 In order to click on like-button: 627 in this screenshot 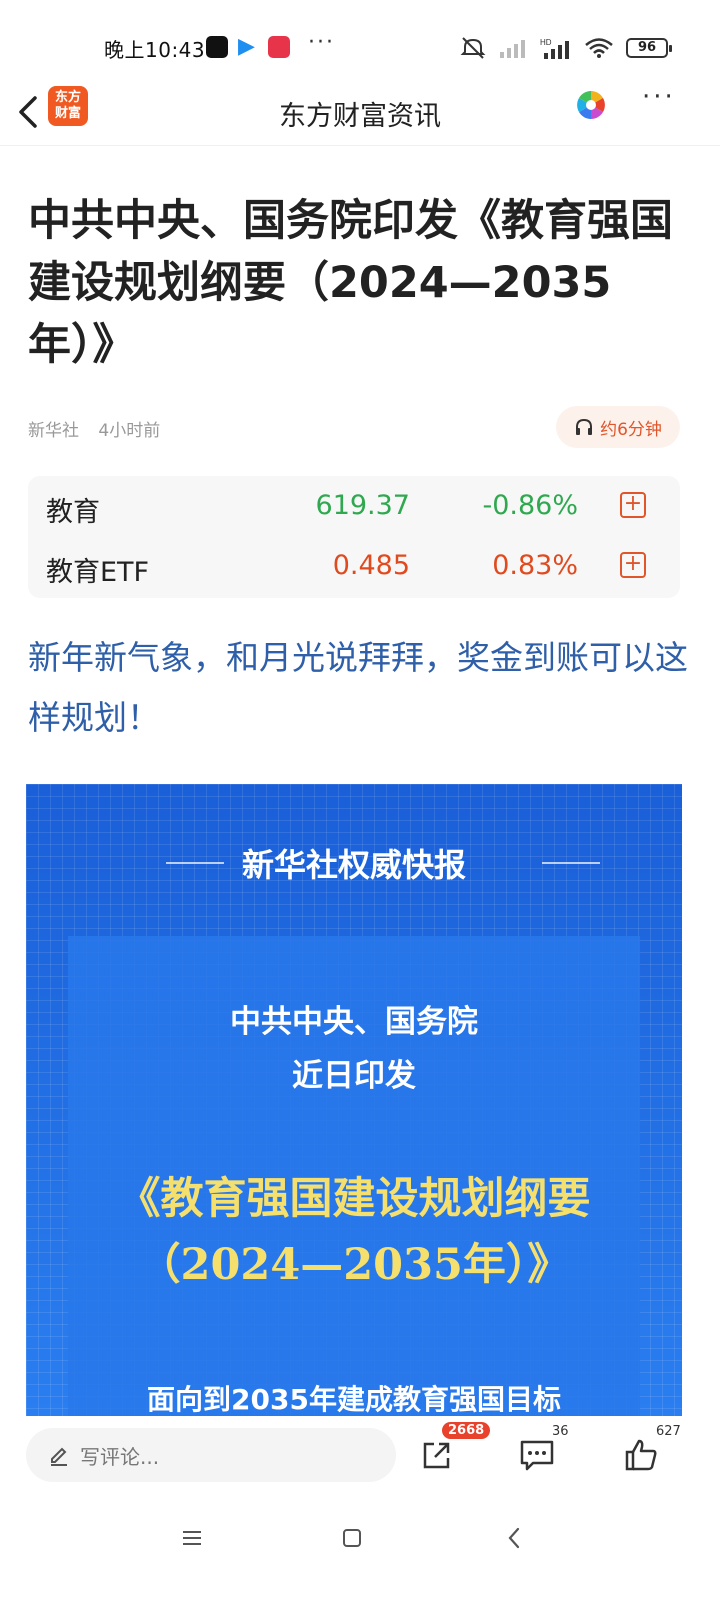, I will do `click(648, 1452)`.